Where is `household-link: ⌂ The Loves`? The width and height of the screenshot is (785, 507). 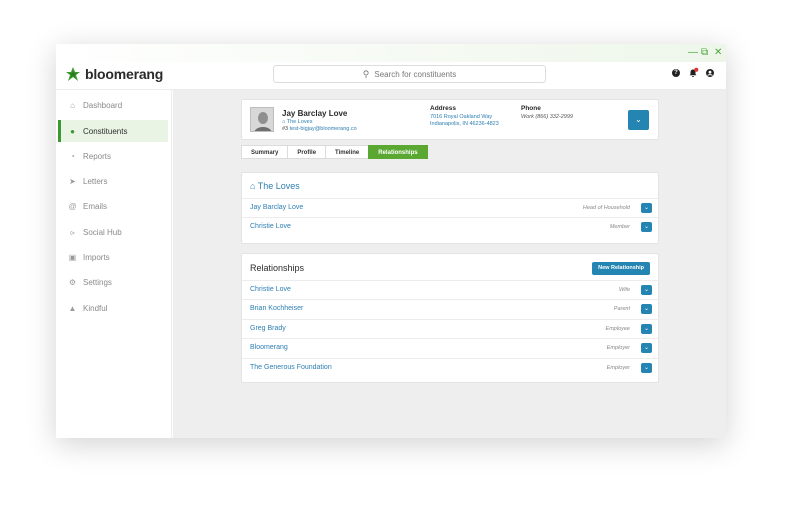 household-link: ⌂ The Loves is located at coordinates (297, 122).